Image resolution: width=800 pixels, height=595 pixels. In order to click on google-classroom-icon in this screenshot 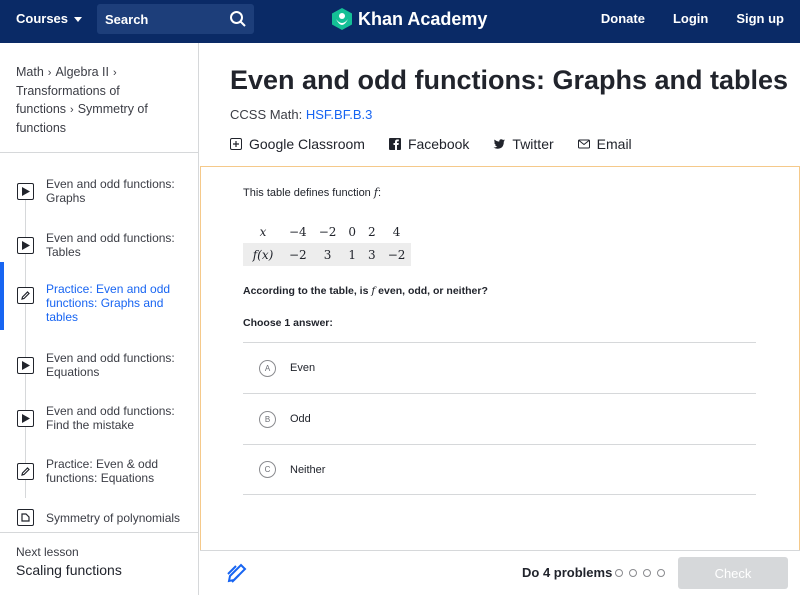, I will do `click(236, 144)`.